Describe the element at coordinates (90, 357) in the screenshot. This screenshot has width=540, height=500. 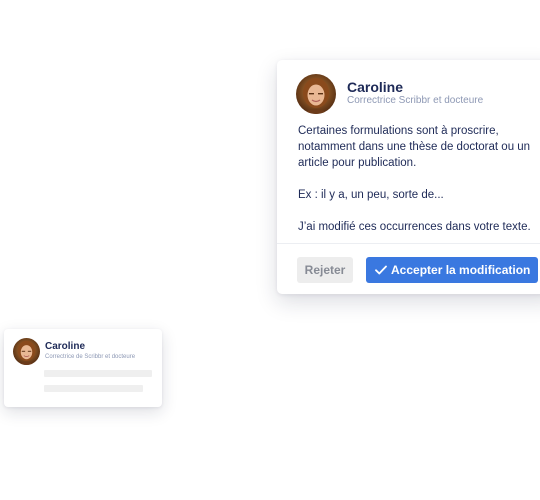
I see `collapsed-comment-role: Correctrice de Scribbr et docteure` at that location.